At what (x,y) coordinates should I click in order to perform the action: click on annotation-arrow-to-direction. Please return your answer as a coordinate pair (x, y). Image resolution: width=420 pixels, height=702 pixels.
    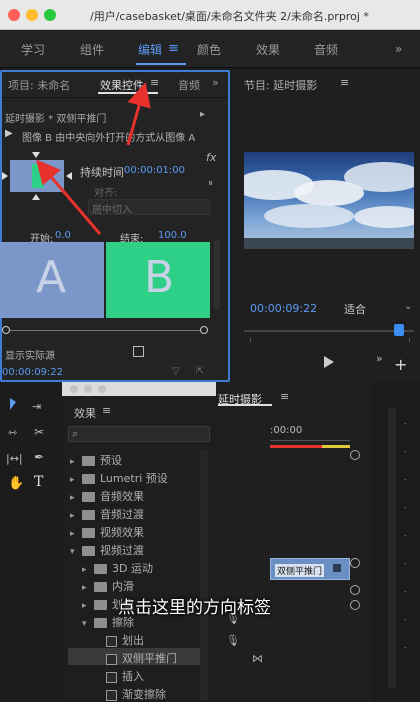
    Looking at the image, I should click on (69, 197).